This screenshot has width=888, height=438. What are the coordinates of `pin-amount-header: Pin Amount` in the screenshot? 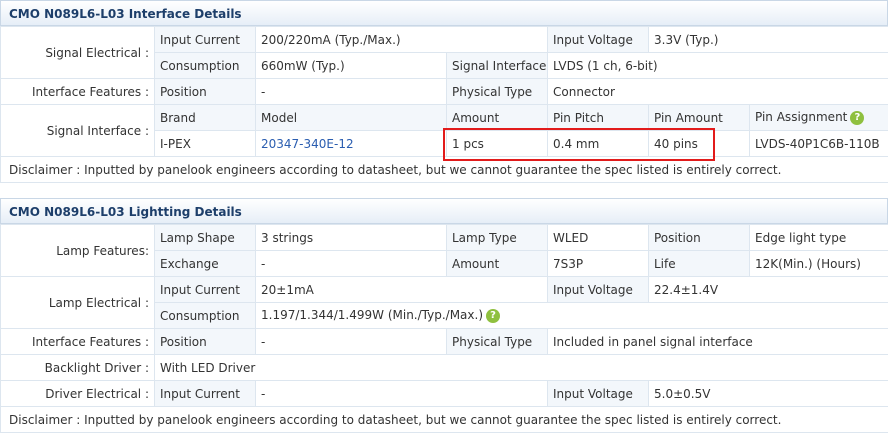 It's located at (699, 117).